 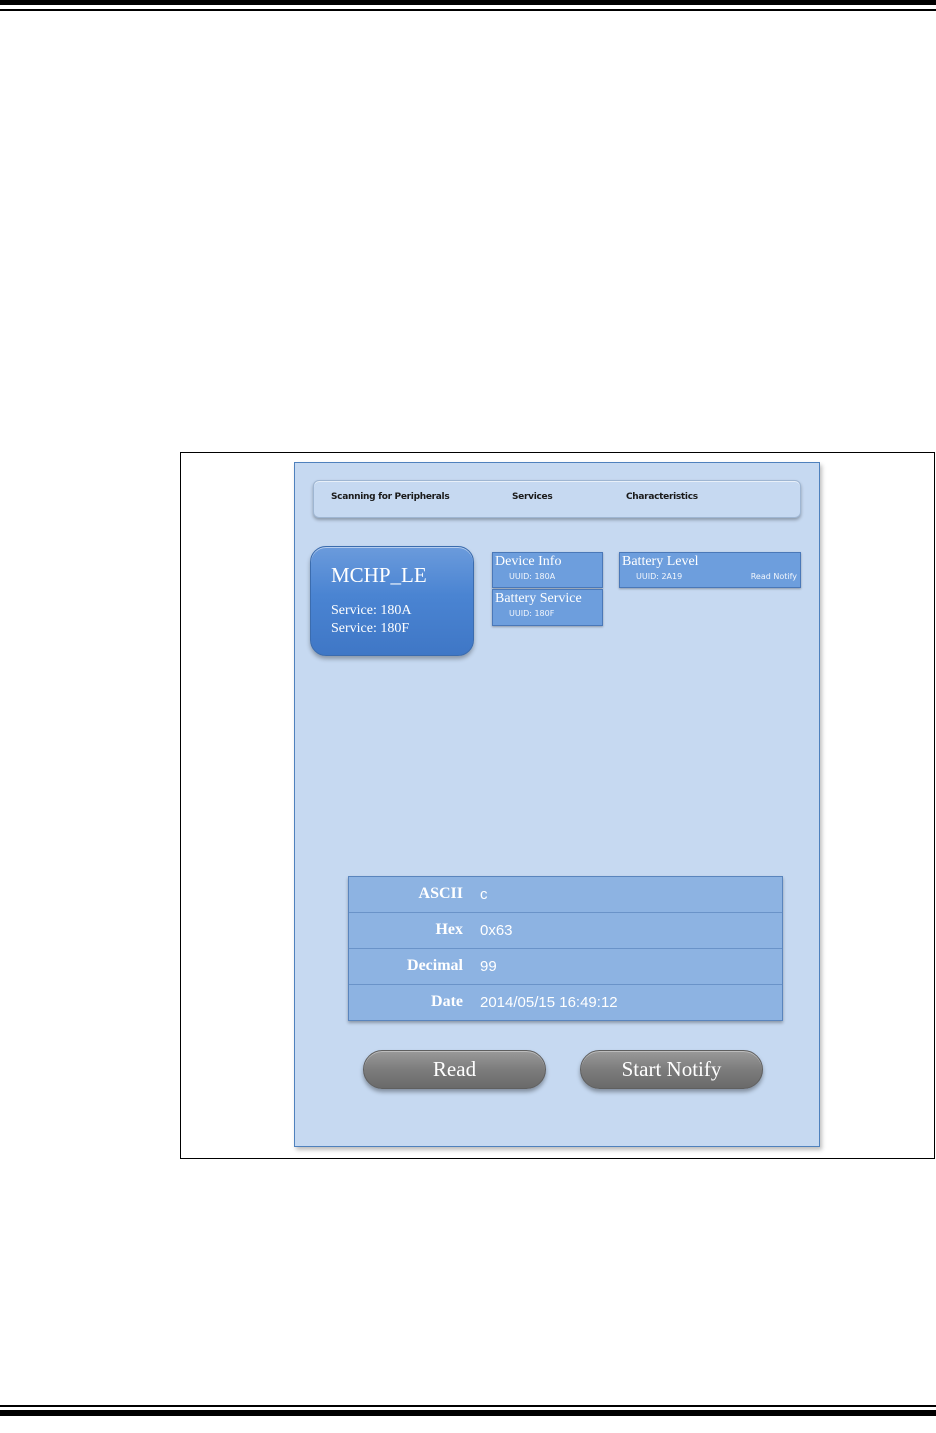 What do you see at coordinates (449, 929) in the screenshot?
I see `value-label: Hex` at bounding box center [449, 929].